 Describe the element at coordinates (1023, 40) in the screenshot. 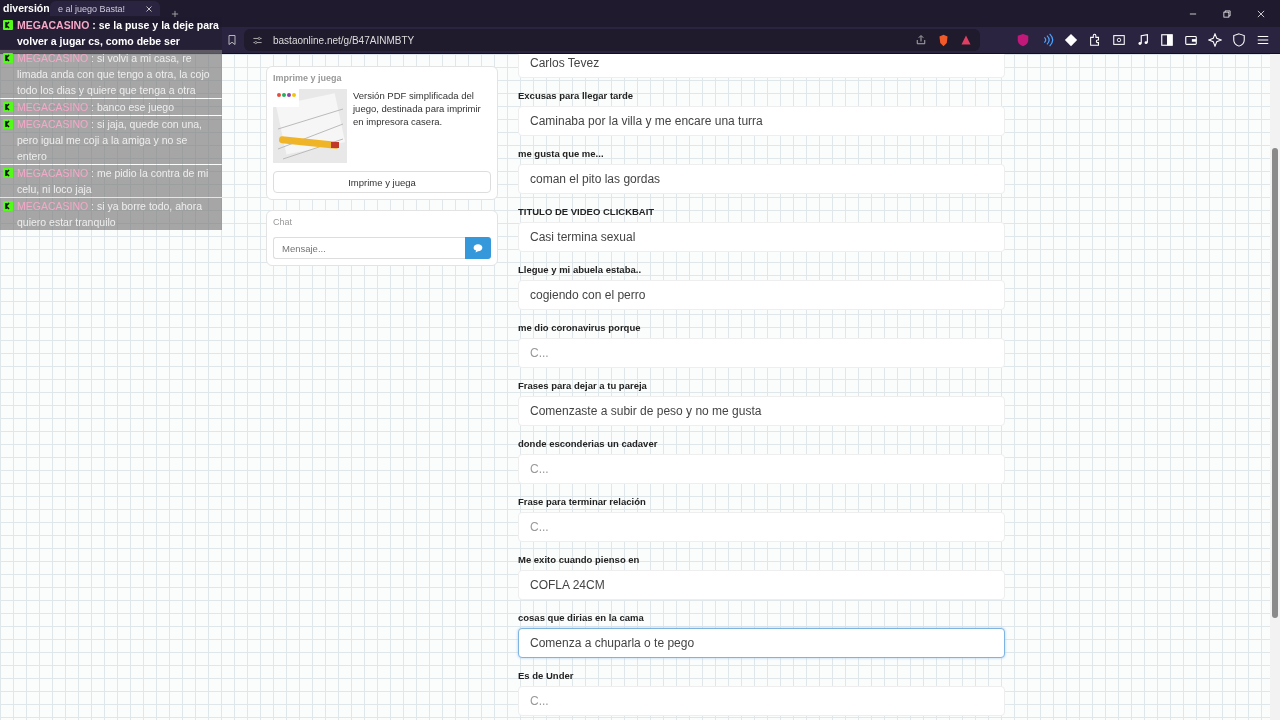

I see `shield-icon` at that location.